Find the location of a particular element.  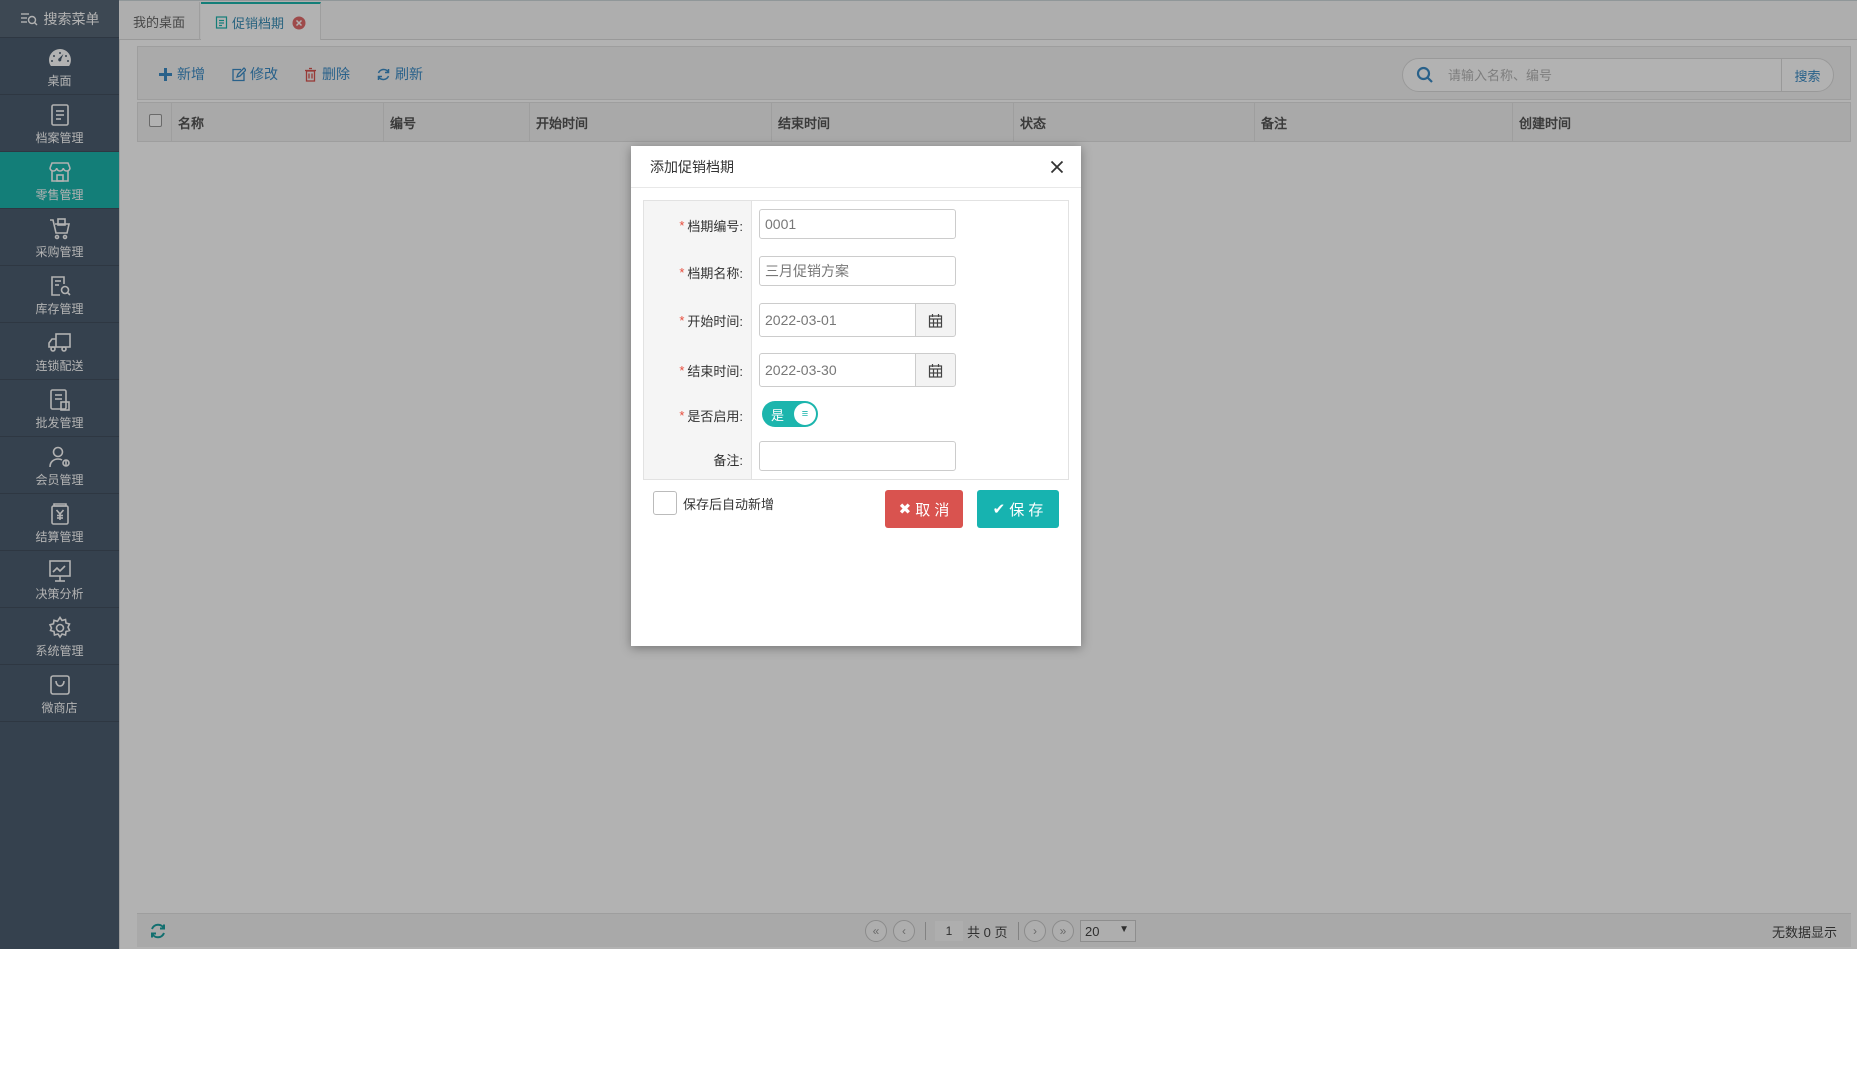

form-label-column: * 档期编号: * 档期名称: * 开始时间: * 结束时间: * 是否启用: 备注: is located at coordinates (698, 340).